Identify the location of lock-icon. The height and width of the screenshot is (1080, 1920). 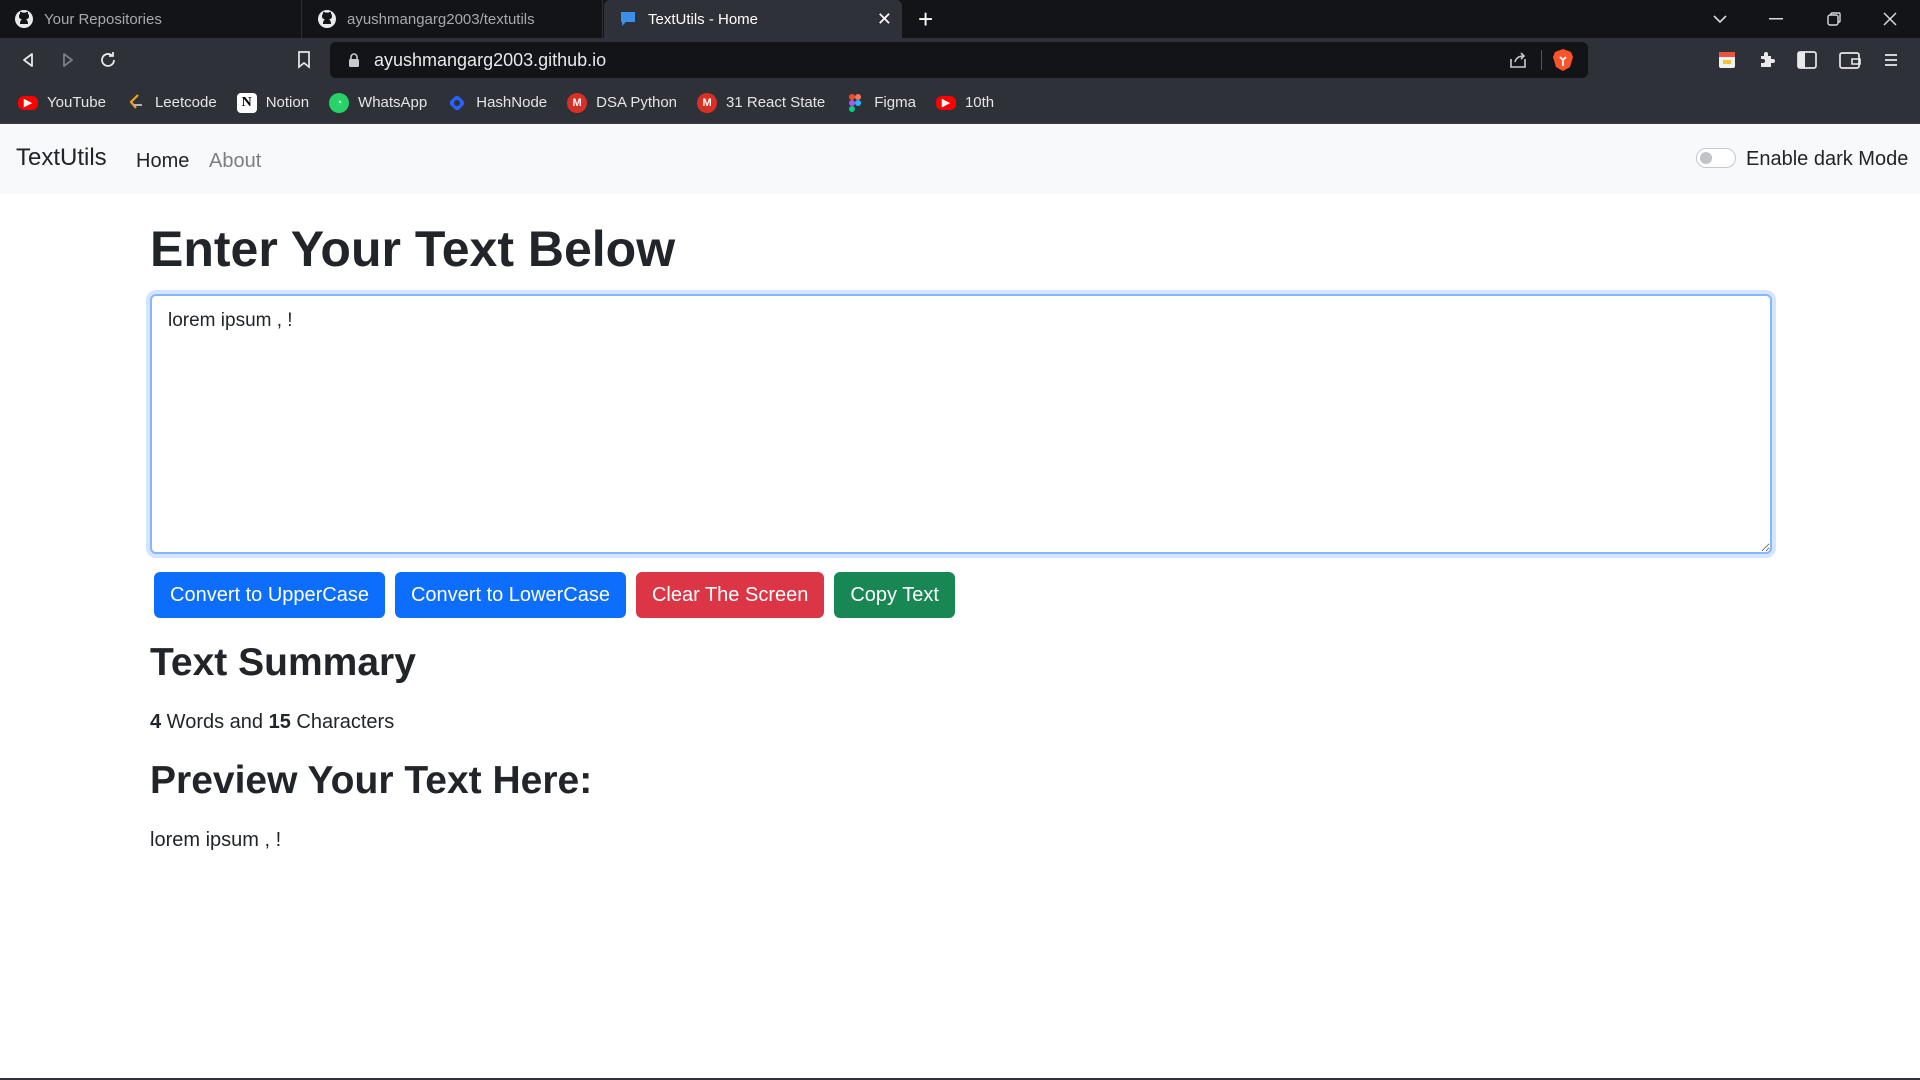
(354, 60).